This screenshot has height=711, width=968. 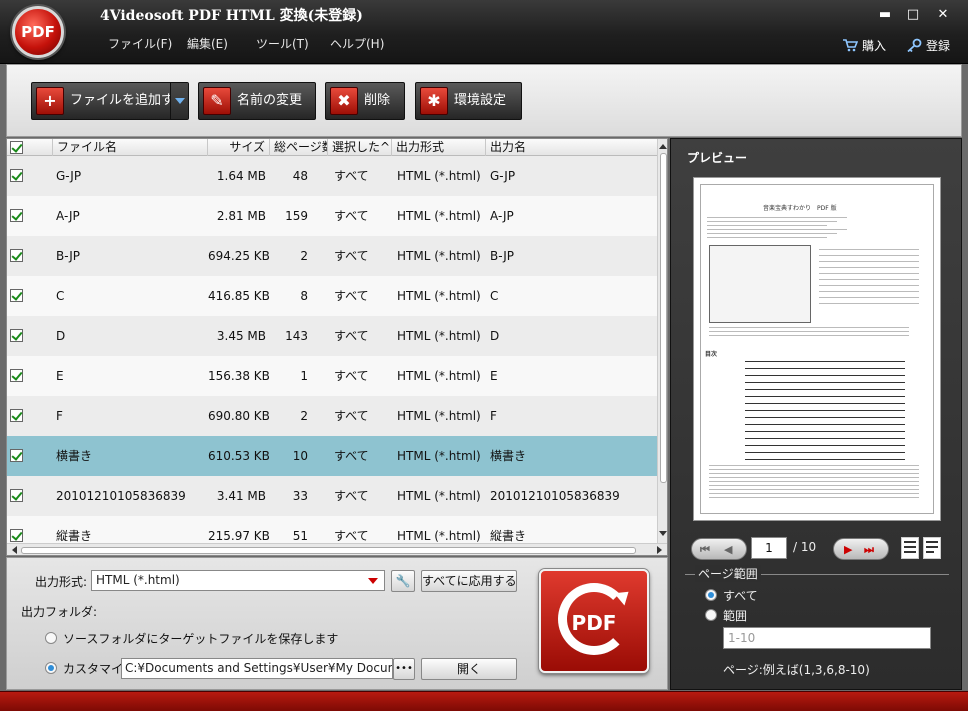 I want to click on rename-button: ✎ 名前の変更, so click(x=257, y=101).